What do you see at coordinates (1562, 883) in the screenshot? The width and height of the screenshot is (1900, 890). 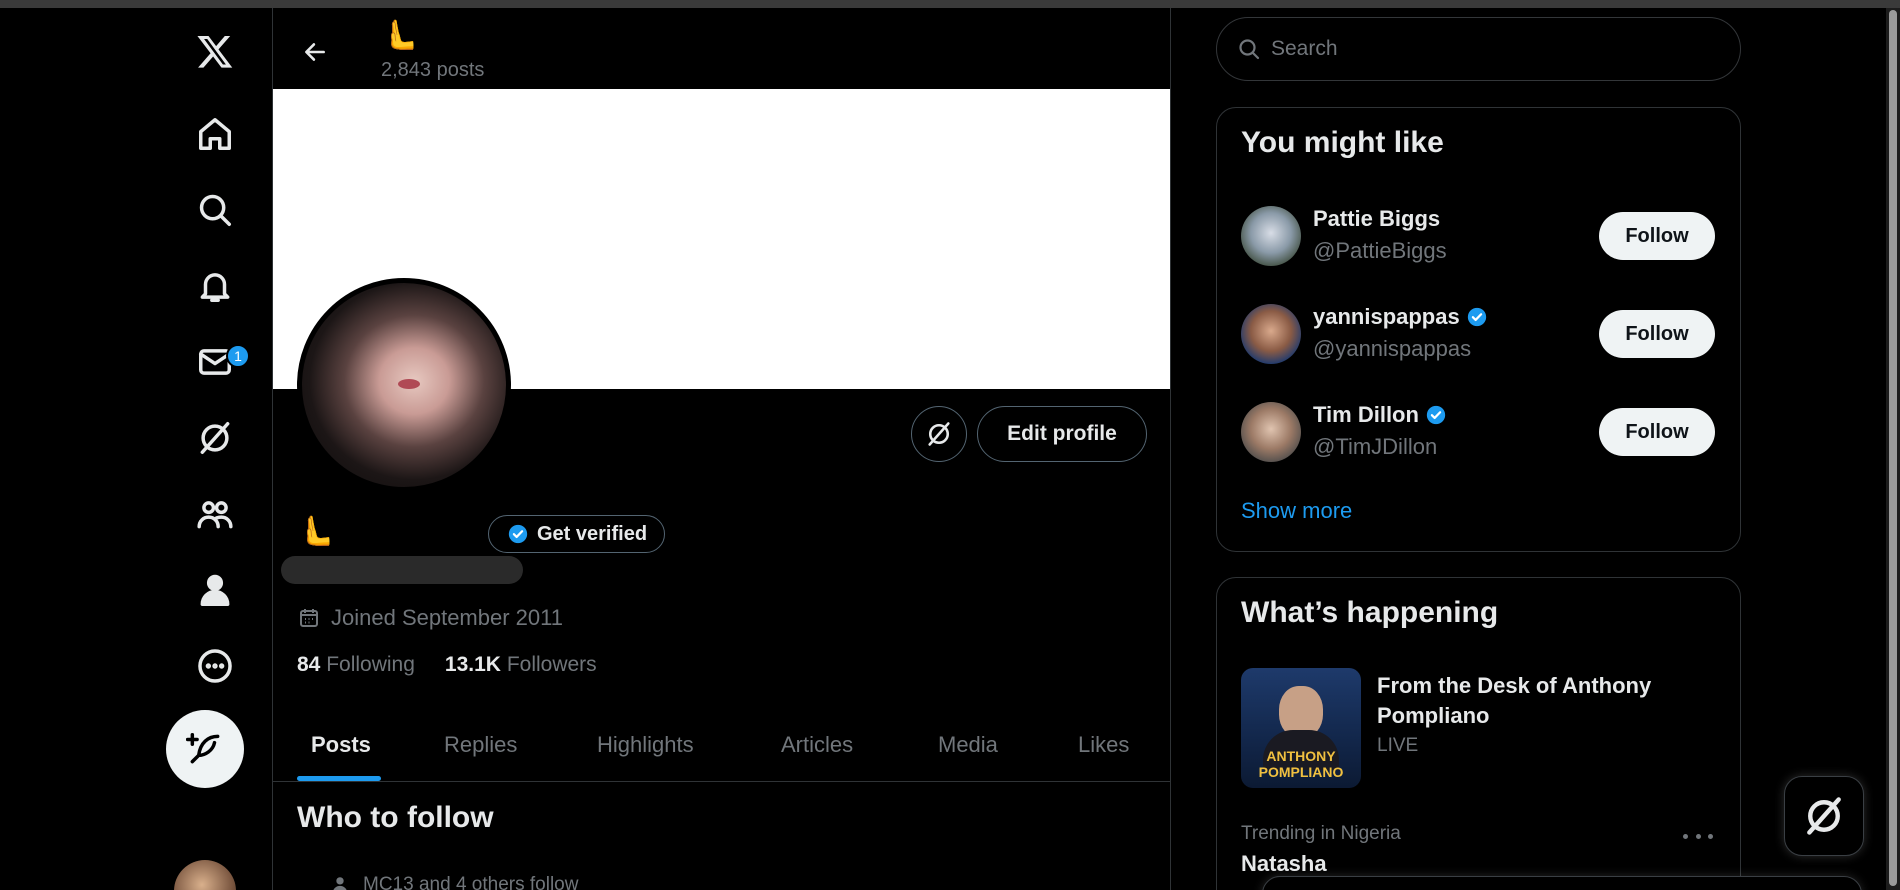 I see `messages-drawer` at bounding box center [1562, 883].